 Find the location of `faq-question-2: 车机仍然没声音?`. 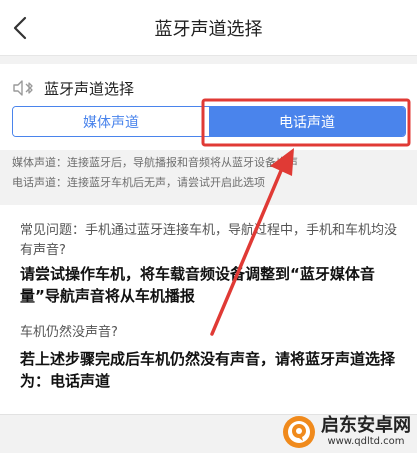

faq-question-2: 车机仍然没声音? is located at coordinates (69, 332).